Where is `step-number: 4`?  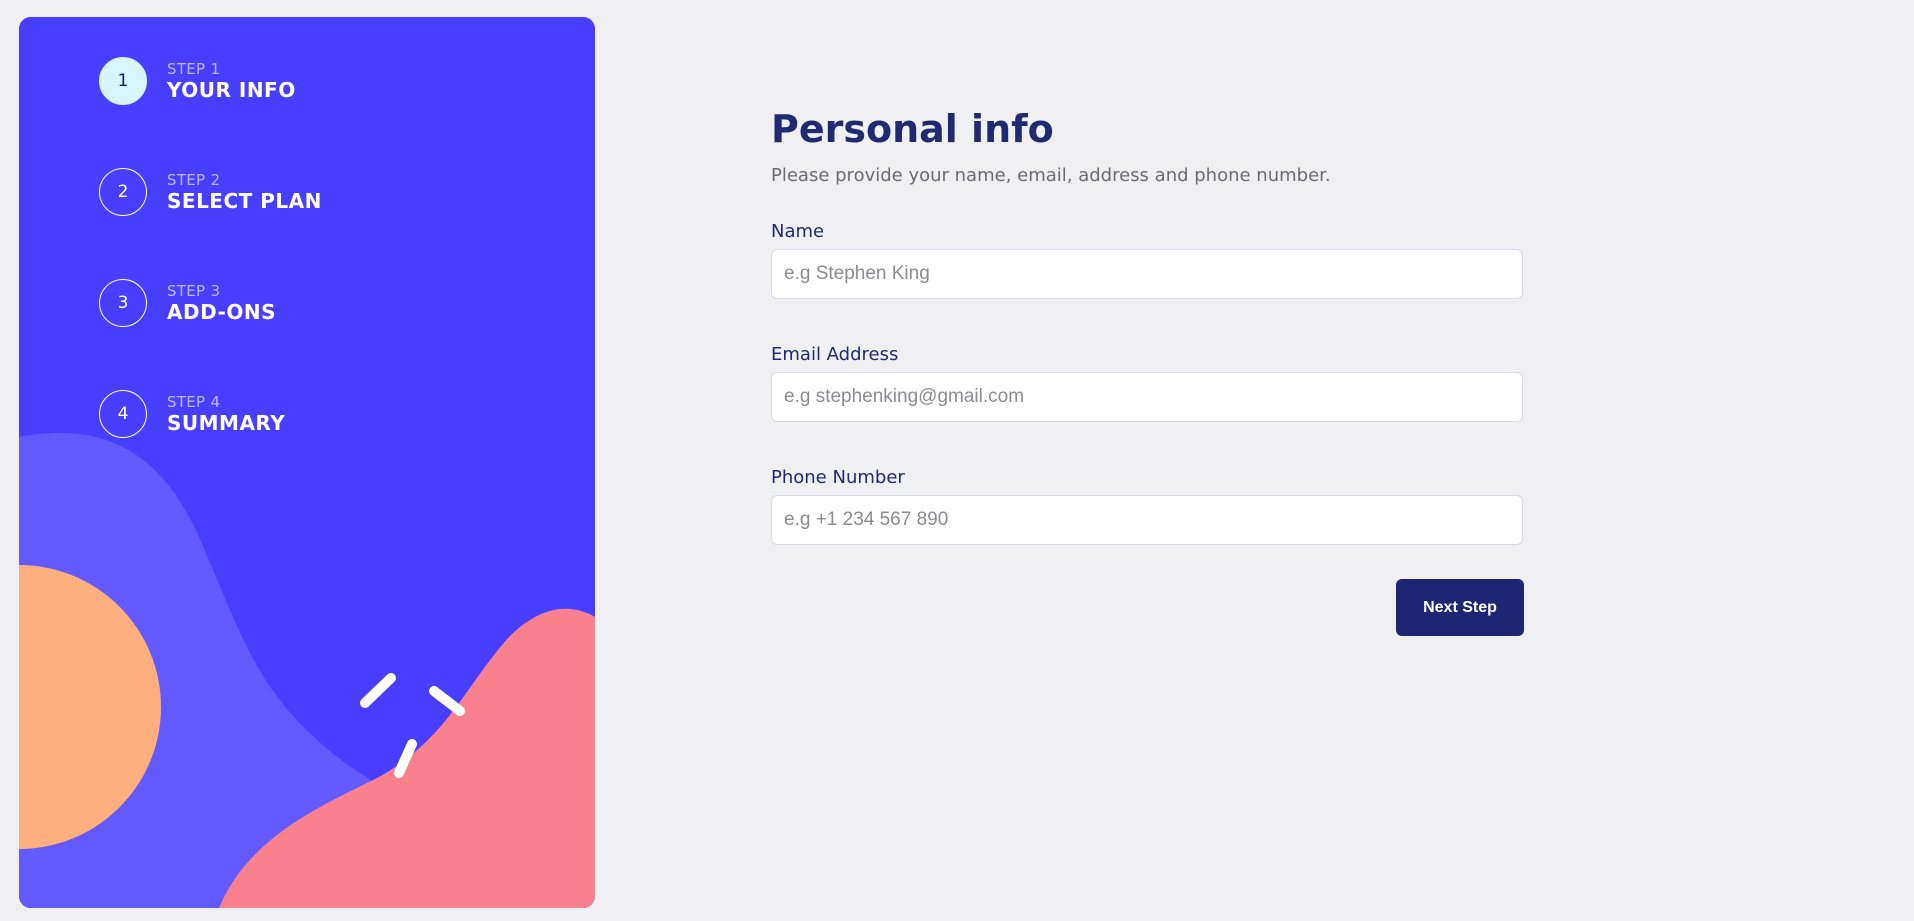 step-number: 4 is located at coordinates (123, 414).